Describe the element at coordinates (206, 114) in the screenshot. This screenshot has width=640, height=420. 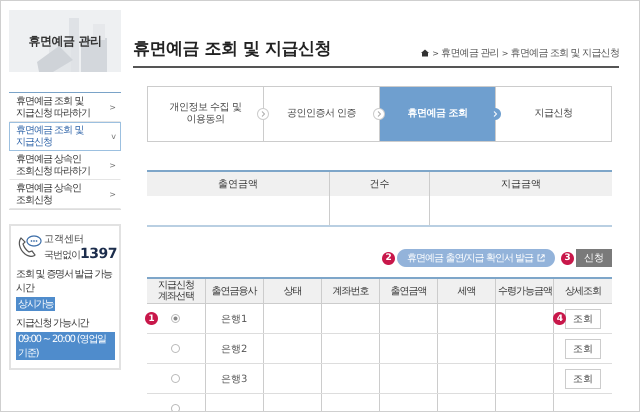
I see `step-label: 개인정보 수집 및 이용동의` at that location.